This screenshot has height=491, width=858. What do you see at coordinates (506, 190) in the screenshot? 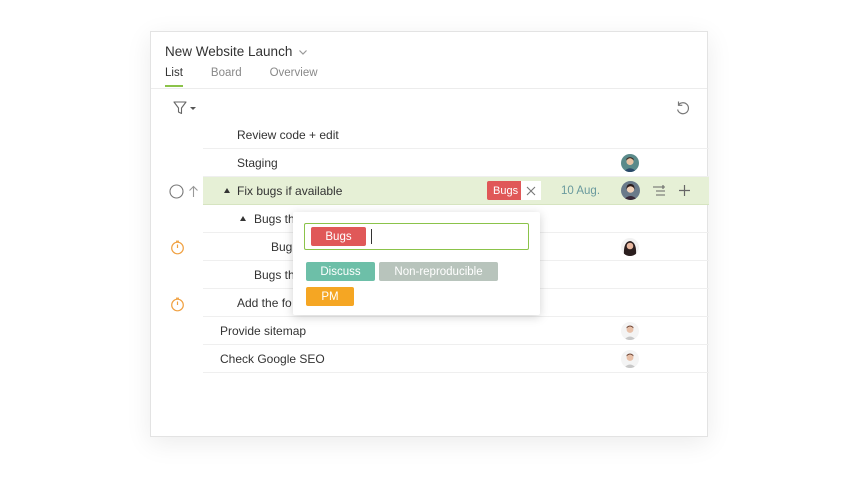
I see `task-tag-bugs: Bugs` at bounding box center [506, 190].